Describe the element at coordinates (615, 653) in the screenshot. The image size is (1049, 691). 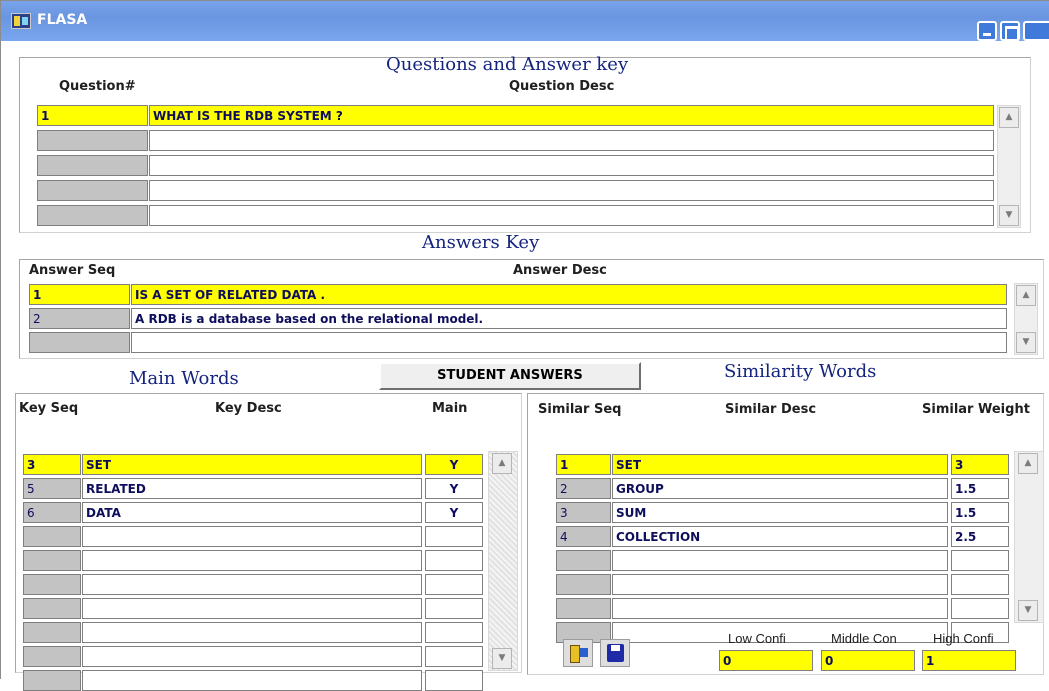
I see `save-icon` at that location.